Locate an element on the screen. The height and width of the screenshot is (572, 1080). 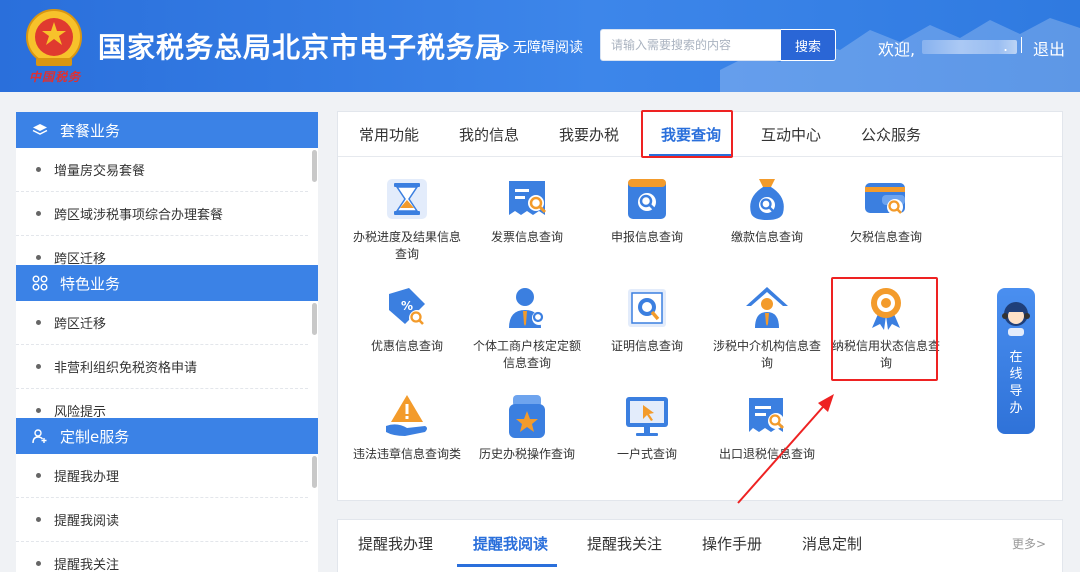
tile-violation-query: 违法违章信息查询类 is located at coordinates (407, 427).